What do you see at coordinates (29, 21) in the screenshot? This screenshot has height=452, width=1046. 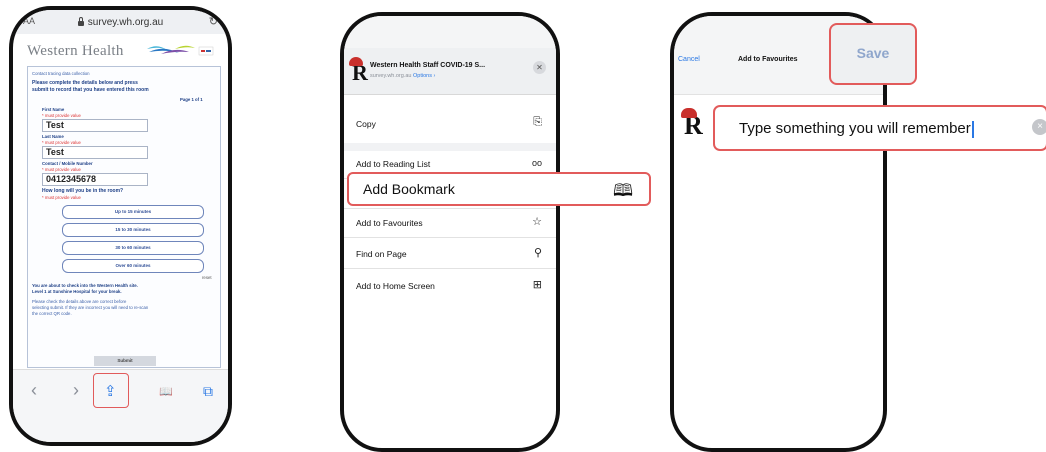 I see `reader-aa-button: AA` at bounding box center [29, 21].